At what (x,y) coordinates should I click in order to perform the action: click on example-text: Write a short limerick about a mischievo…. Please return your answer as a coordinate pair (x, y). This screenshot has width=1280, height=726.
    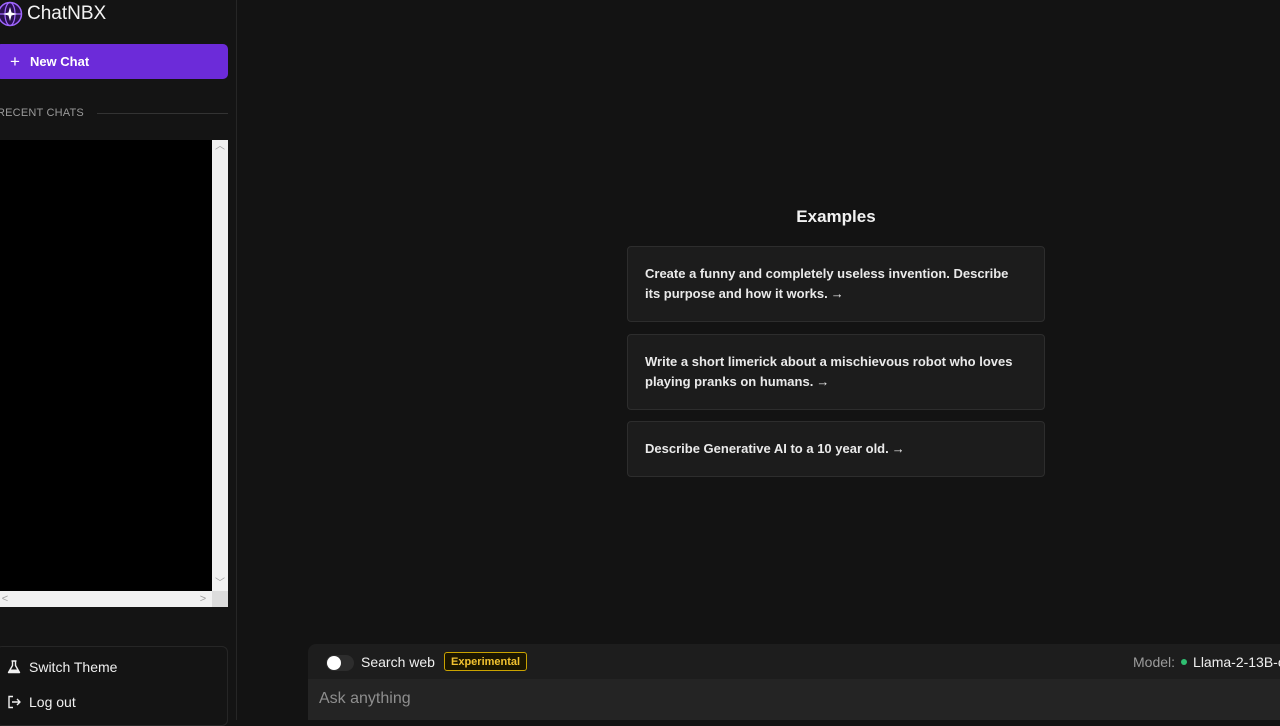
    Looking at the image, I should click on (829, 371).